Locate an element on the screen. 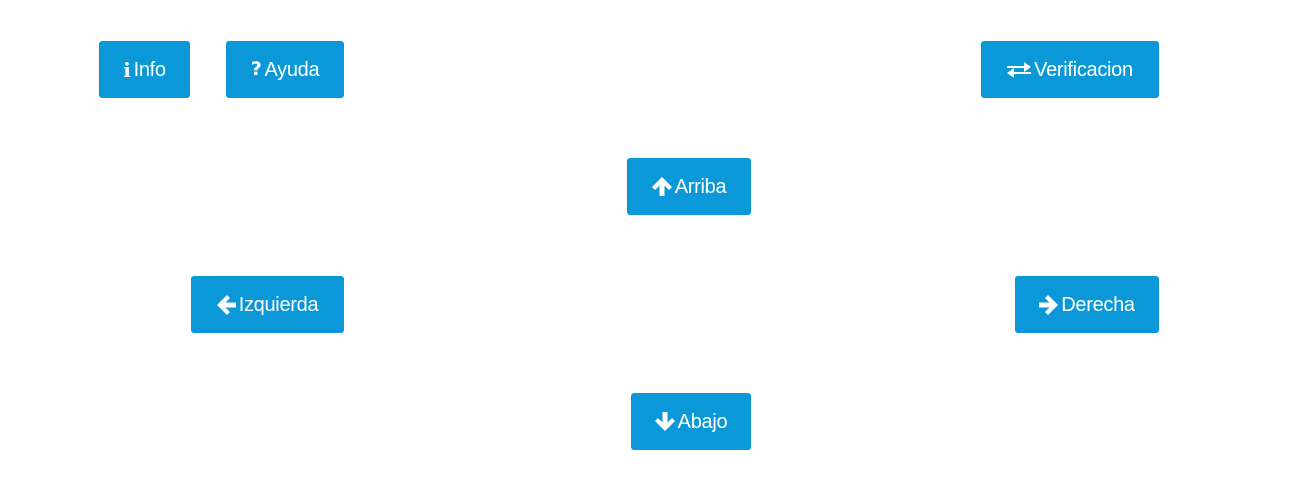  up-button-label: Arriba is located at coordinates (700, 186).